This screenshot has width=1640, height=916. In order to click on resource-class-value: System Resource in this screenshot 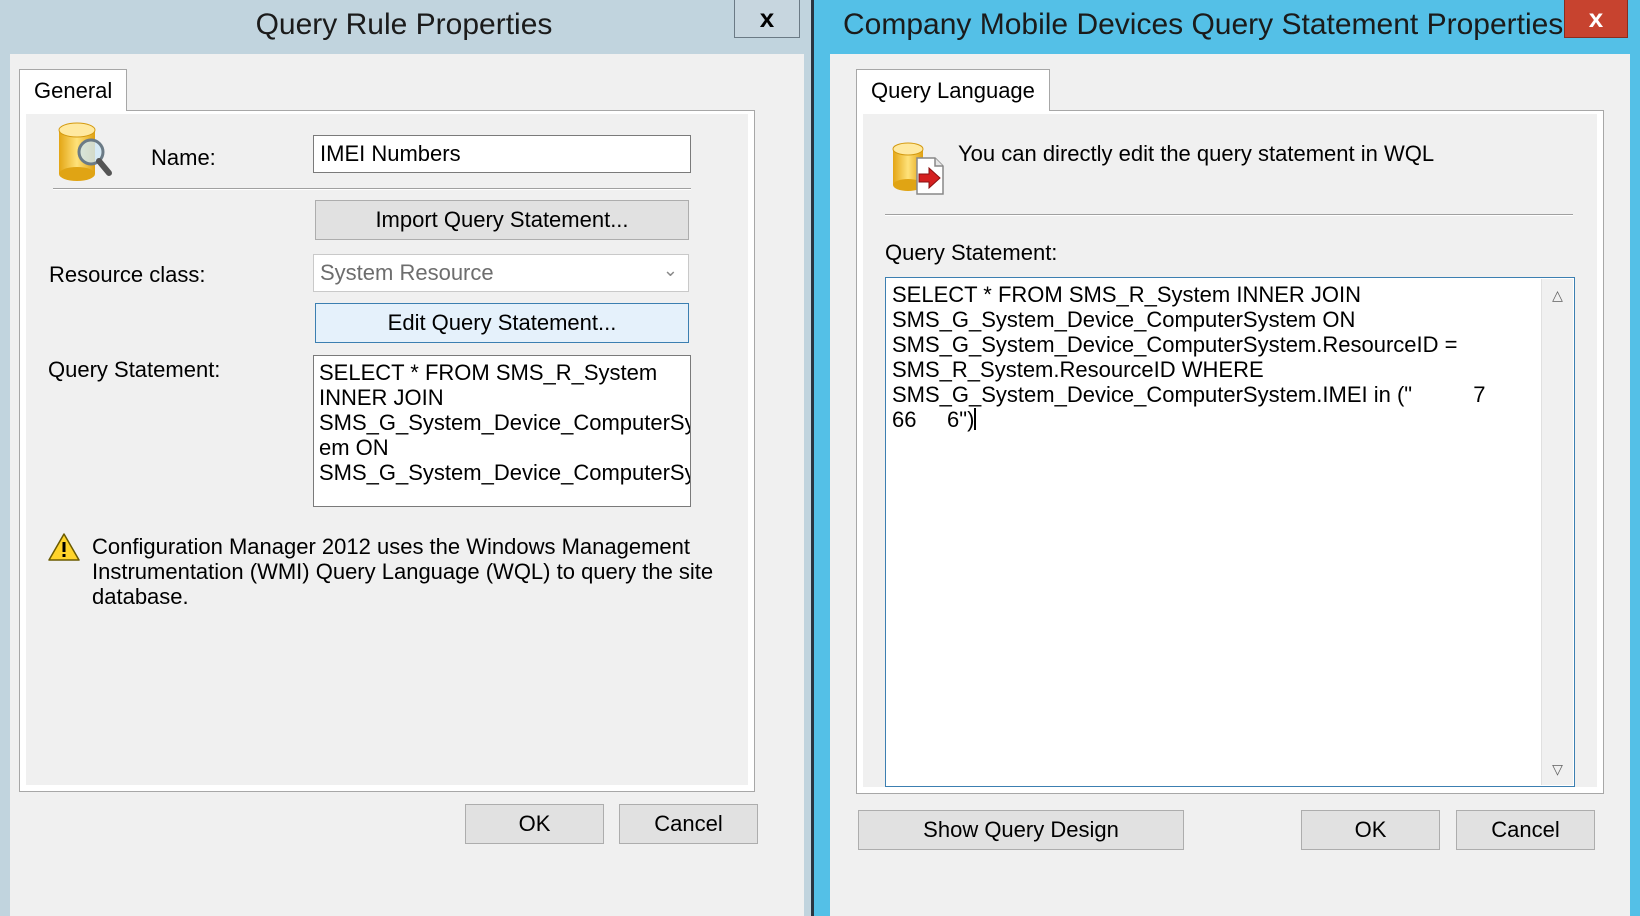, I will do `click(407, 272)`.